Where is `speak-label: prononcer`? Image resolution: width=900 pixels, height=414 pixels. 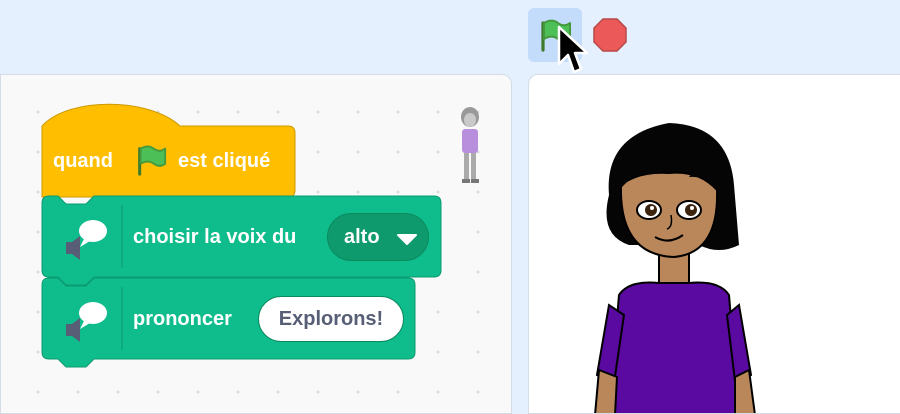
speak-label: prononcer is located at coordinates (182, 319).